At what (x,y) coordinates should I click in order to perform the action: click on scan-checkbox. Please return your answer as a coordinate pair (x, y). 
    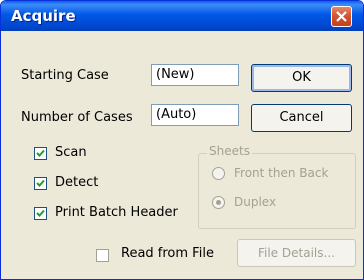
    Looking at the image, I should click on (40, 153).